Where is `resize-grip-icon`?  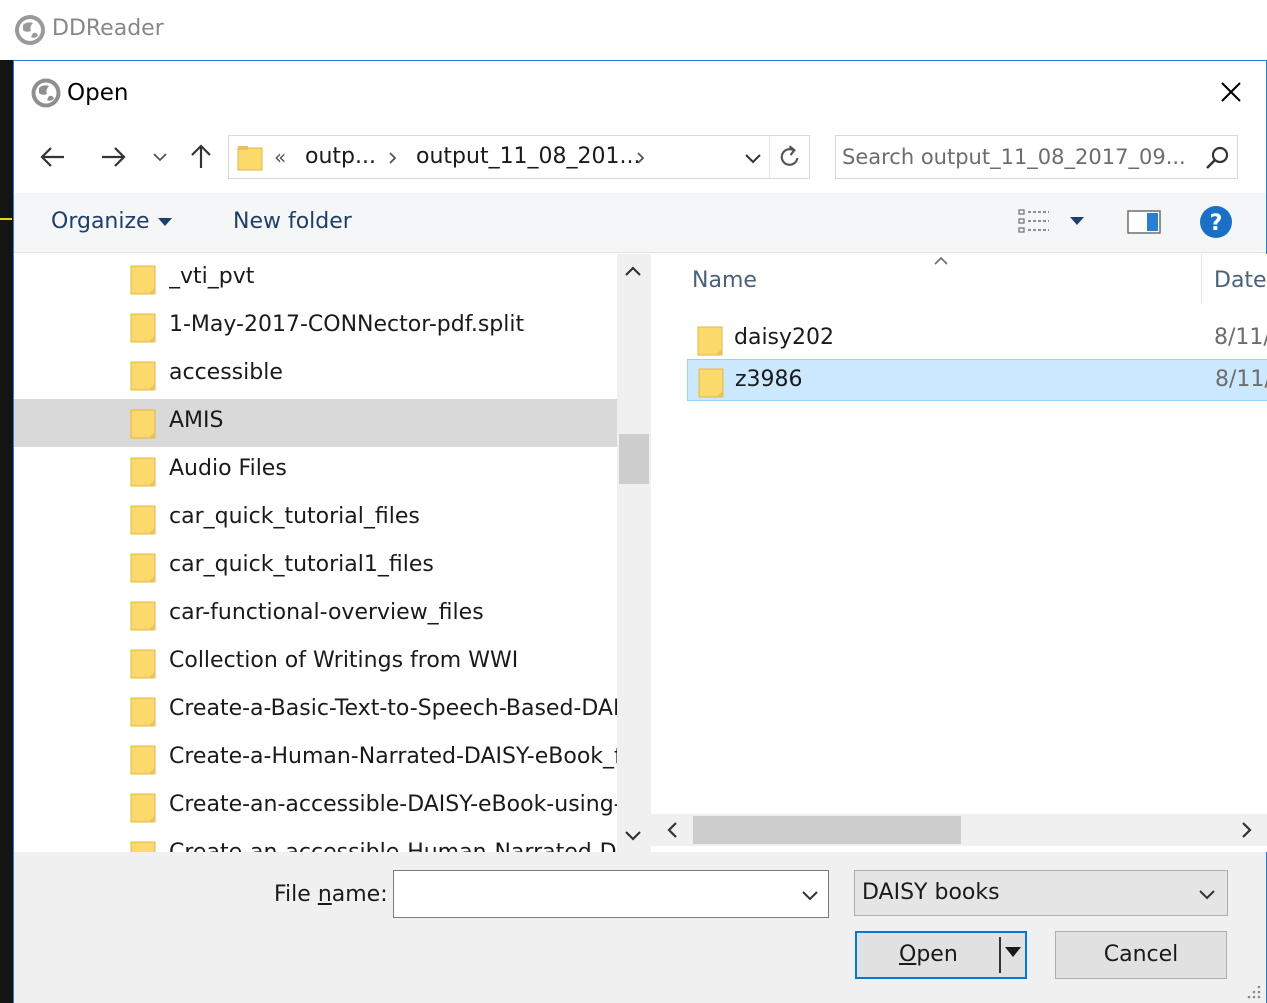
resize-grip-icon is located at coordinates (1253, 991).